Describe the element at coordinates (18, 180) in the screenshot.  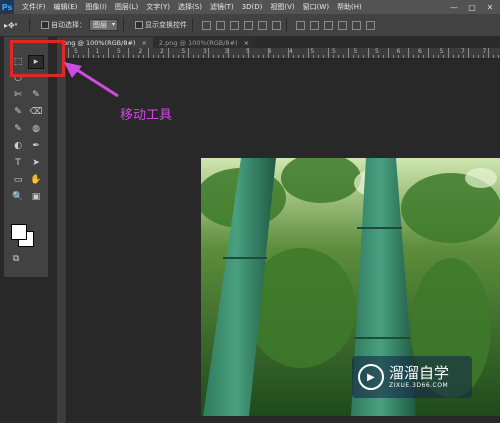
I see `path-selection-icon: ▭` at that location.